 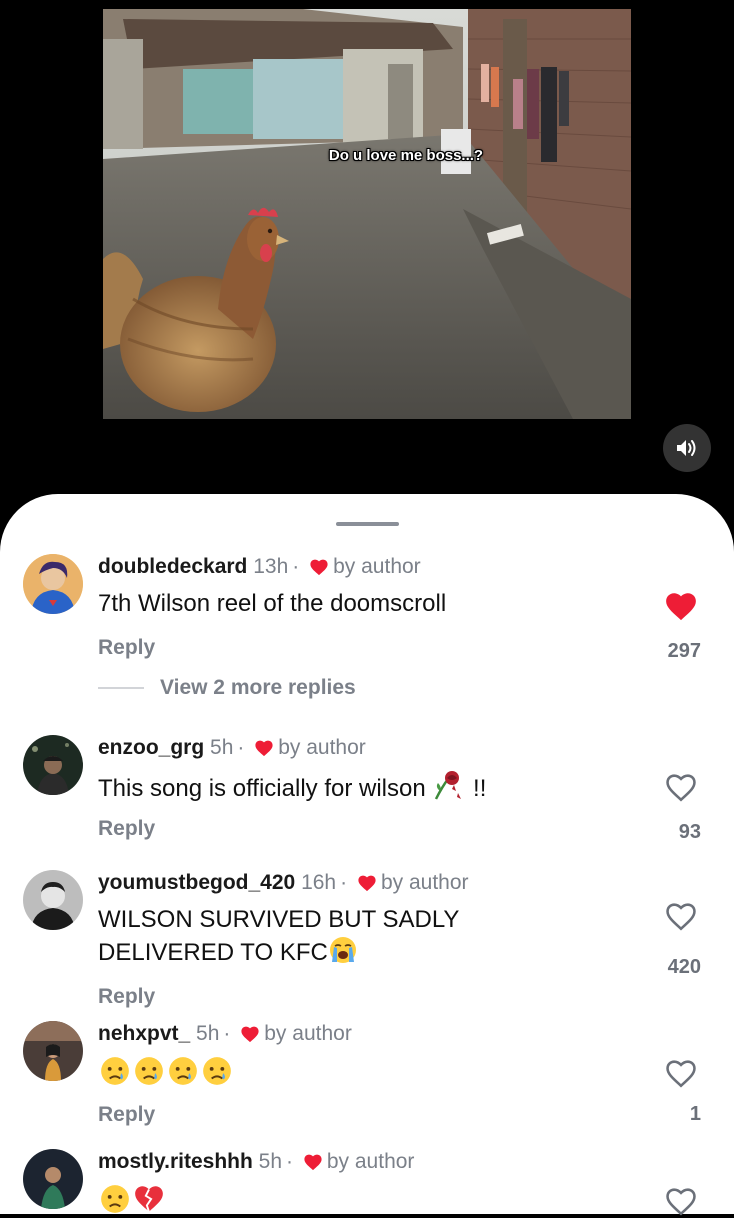 I want to click on view-more-replies-label: View 2 more replies, so click(x=258, y=687).